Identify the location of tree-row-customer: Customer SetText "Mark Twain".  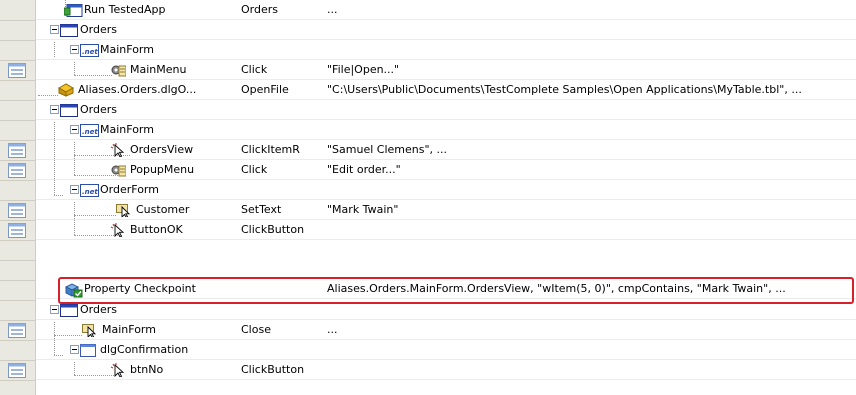
(446, 210).